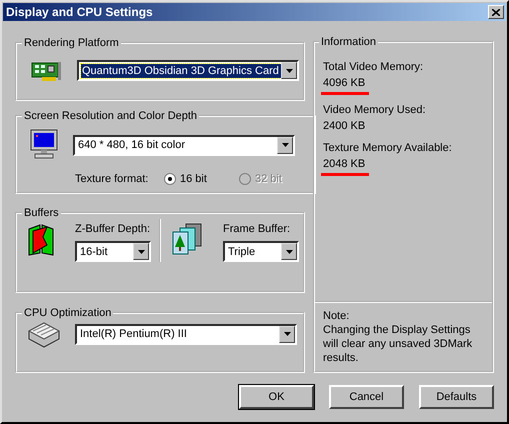  What do you see at coordinates (187, 239) in the screenshot?
I see `stacked-pictures-icon` at bounding box center [187, 239].